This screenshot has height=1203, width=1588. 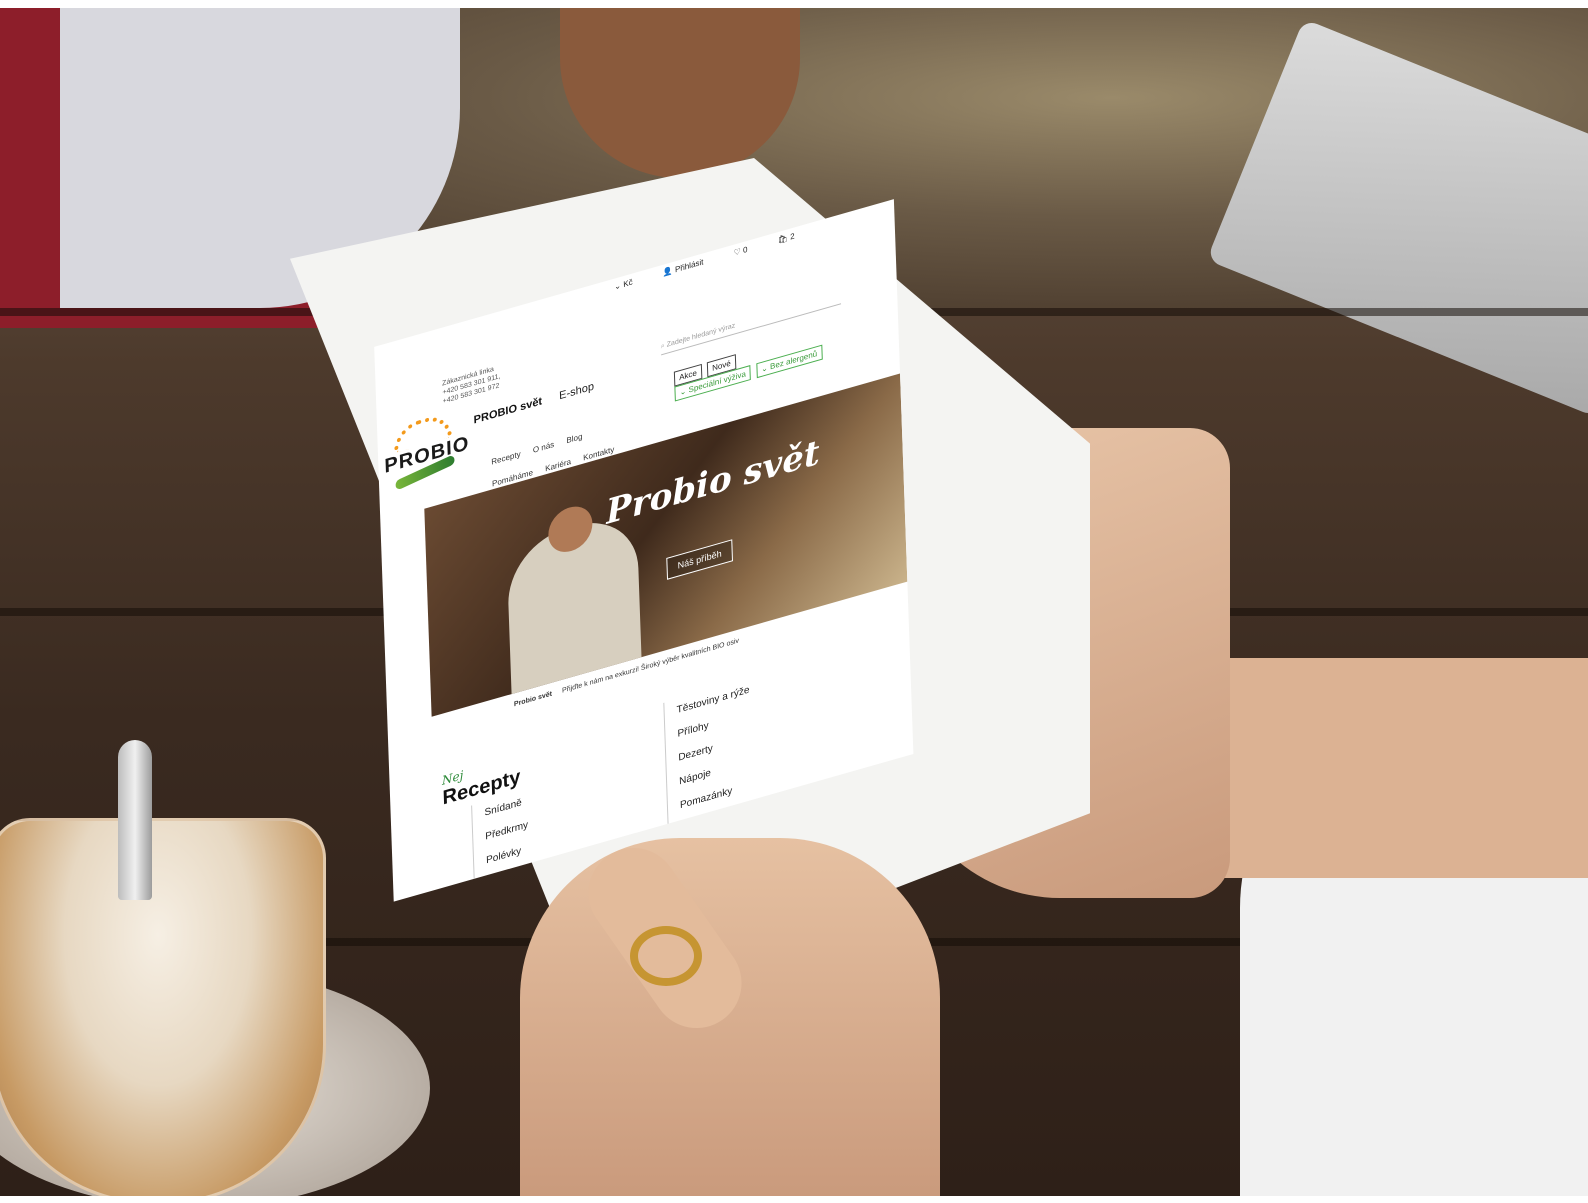 I want to click on pointing-hand, so click(x=730, y=1017).